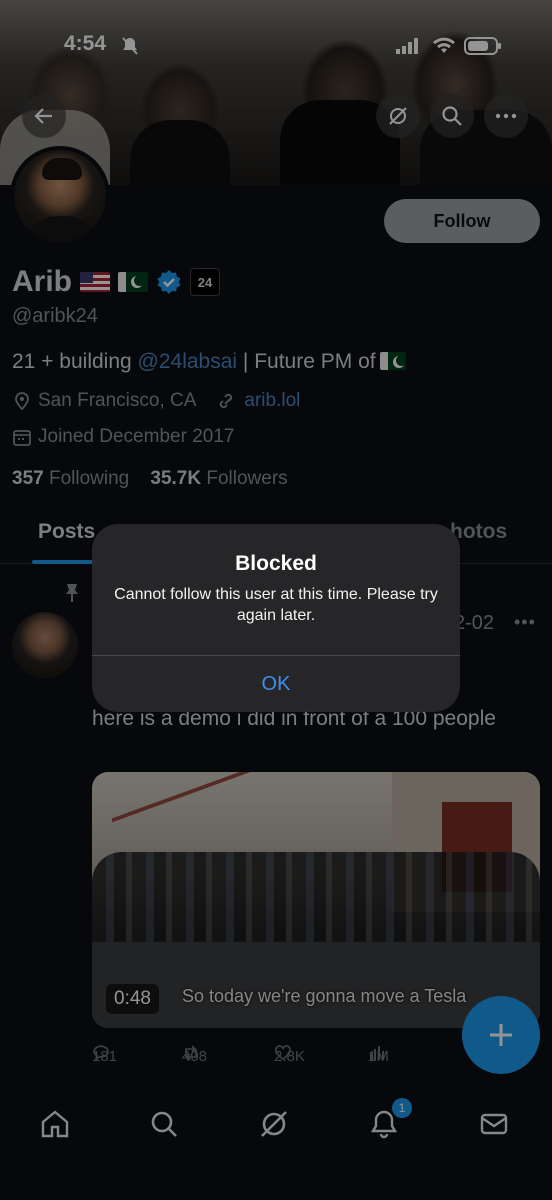 The width and height of the screenshot is (552, 1200). What do you see at coordinates (276, 684) in the screenshot?
I see `alert-ok-button: OK` at bounding box center [276, 684].